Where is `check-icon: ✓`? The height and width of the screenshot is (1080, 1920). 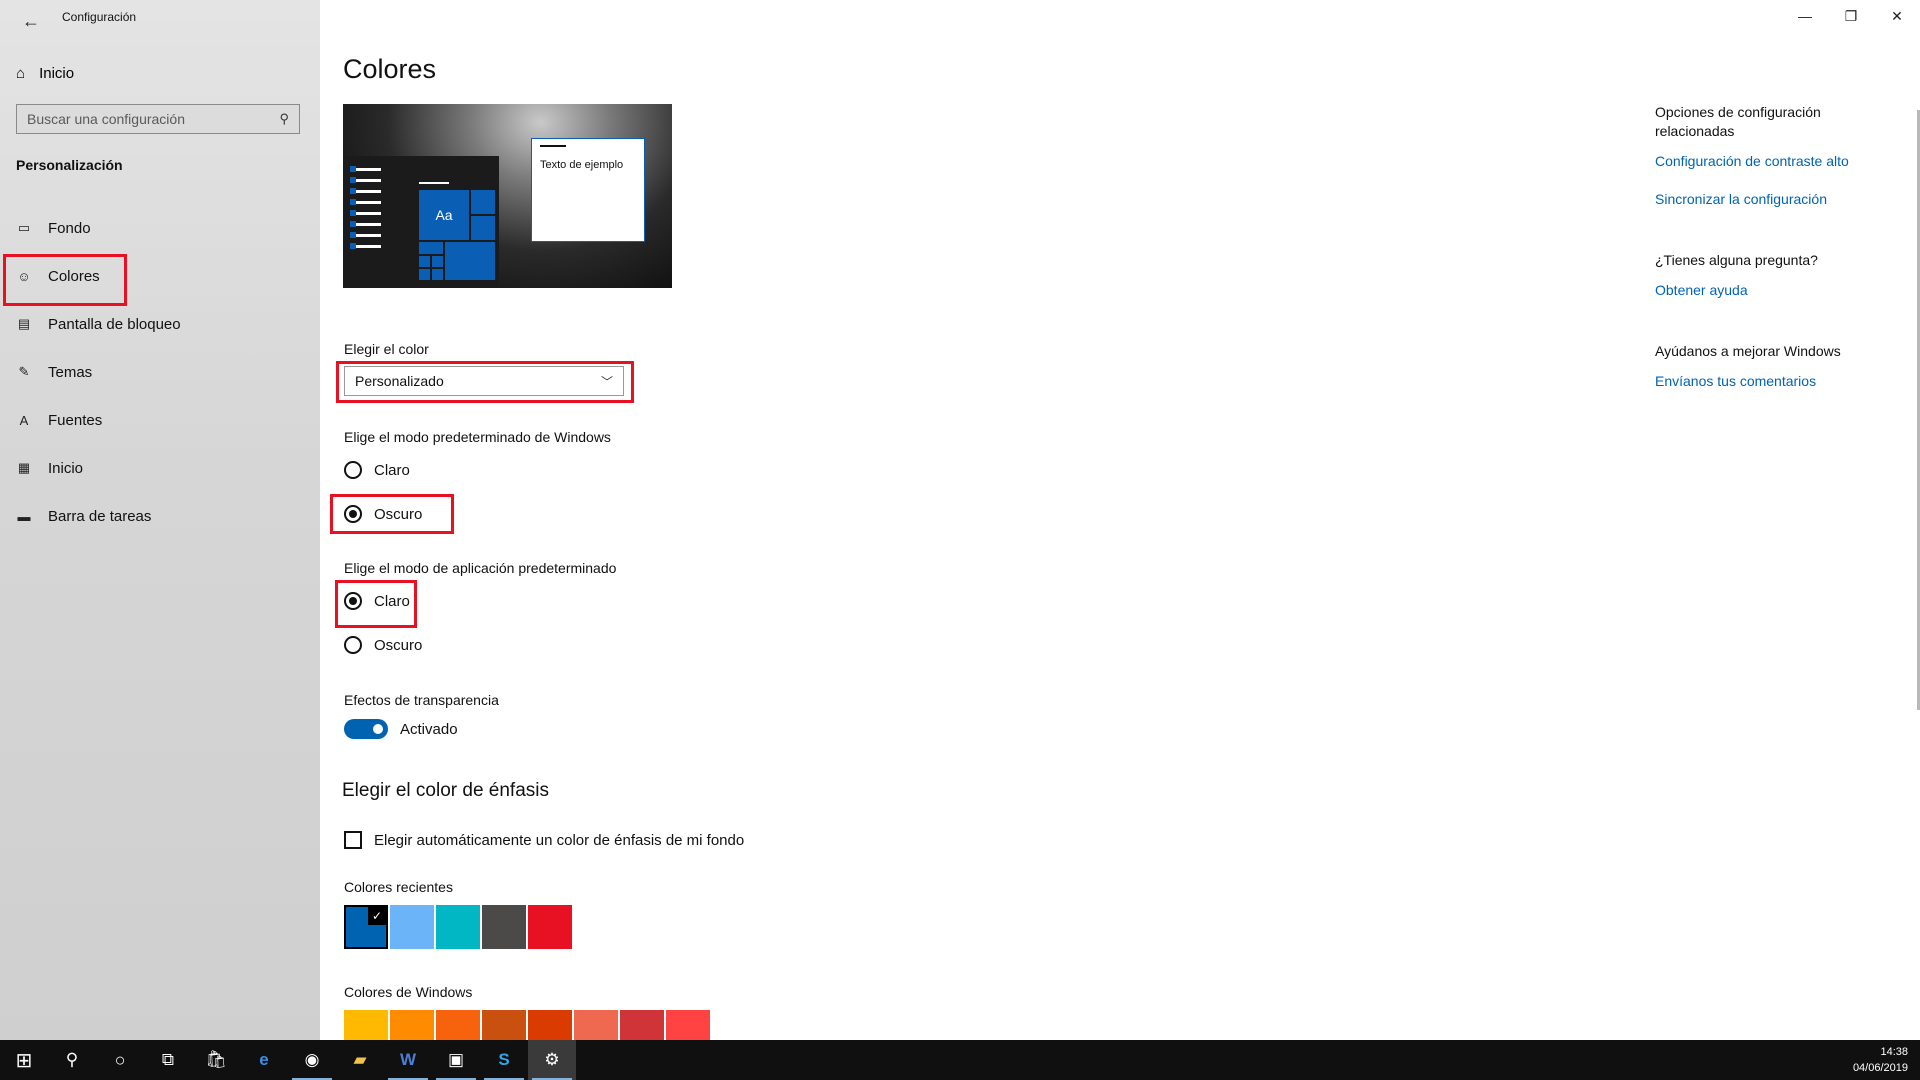
check-icon: ✓ is located at coordinates (377, 916).